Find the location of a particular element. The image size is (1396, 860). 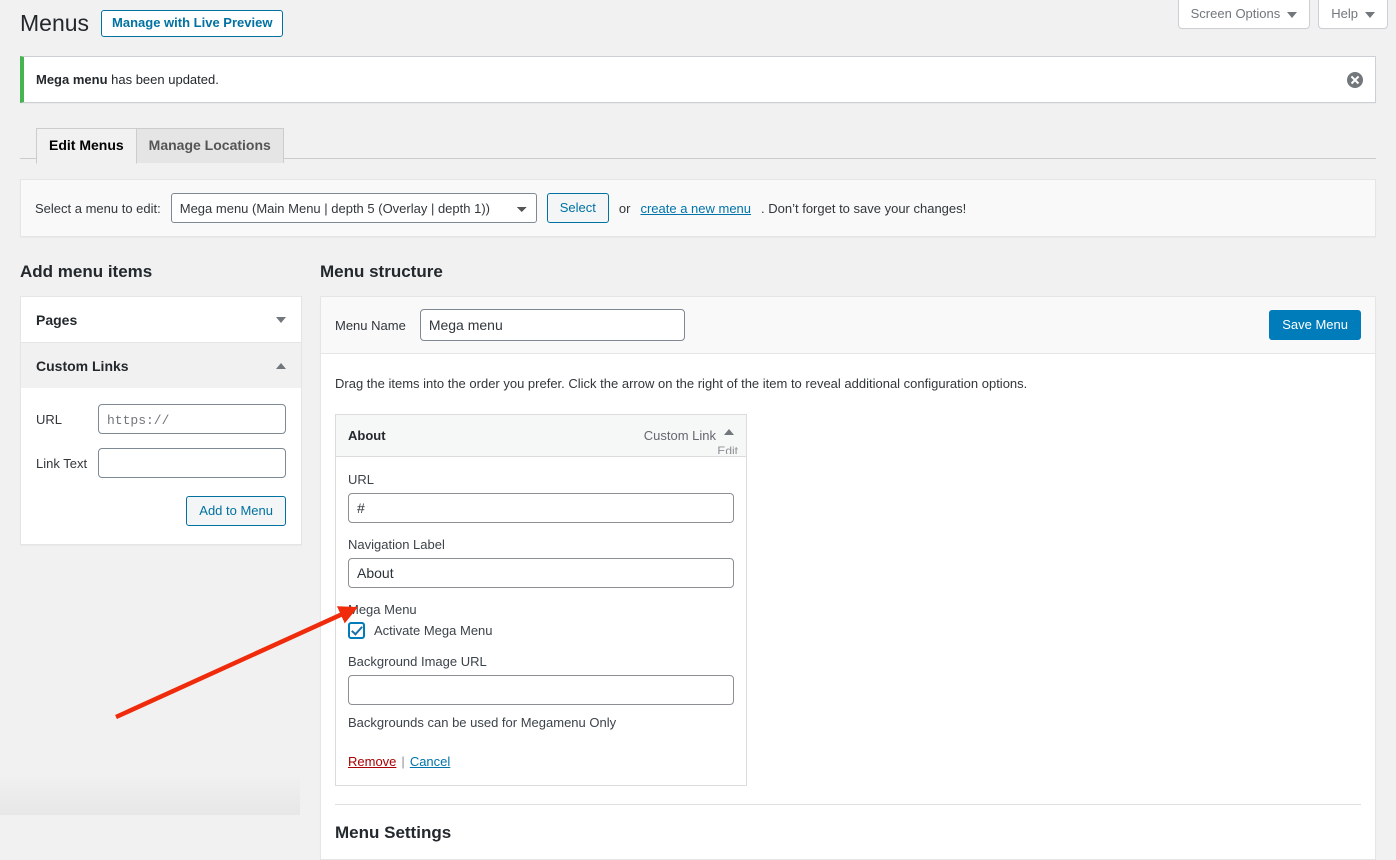

menu-item-url-label: URL is located at coordinates (361, 479).